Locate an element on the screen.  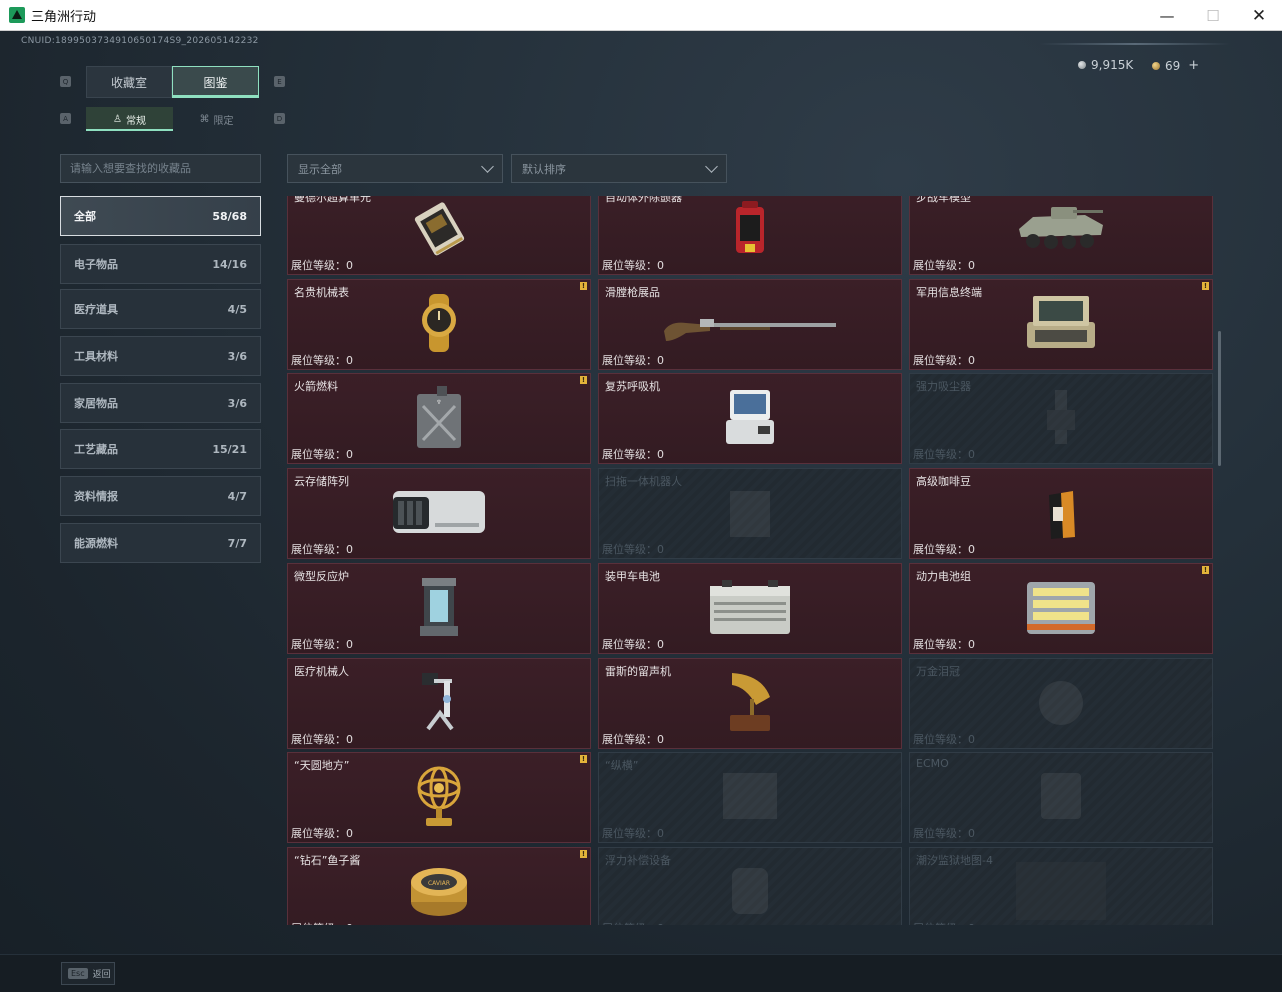
cpu-unit-icon is located at coordinates (439, 230).